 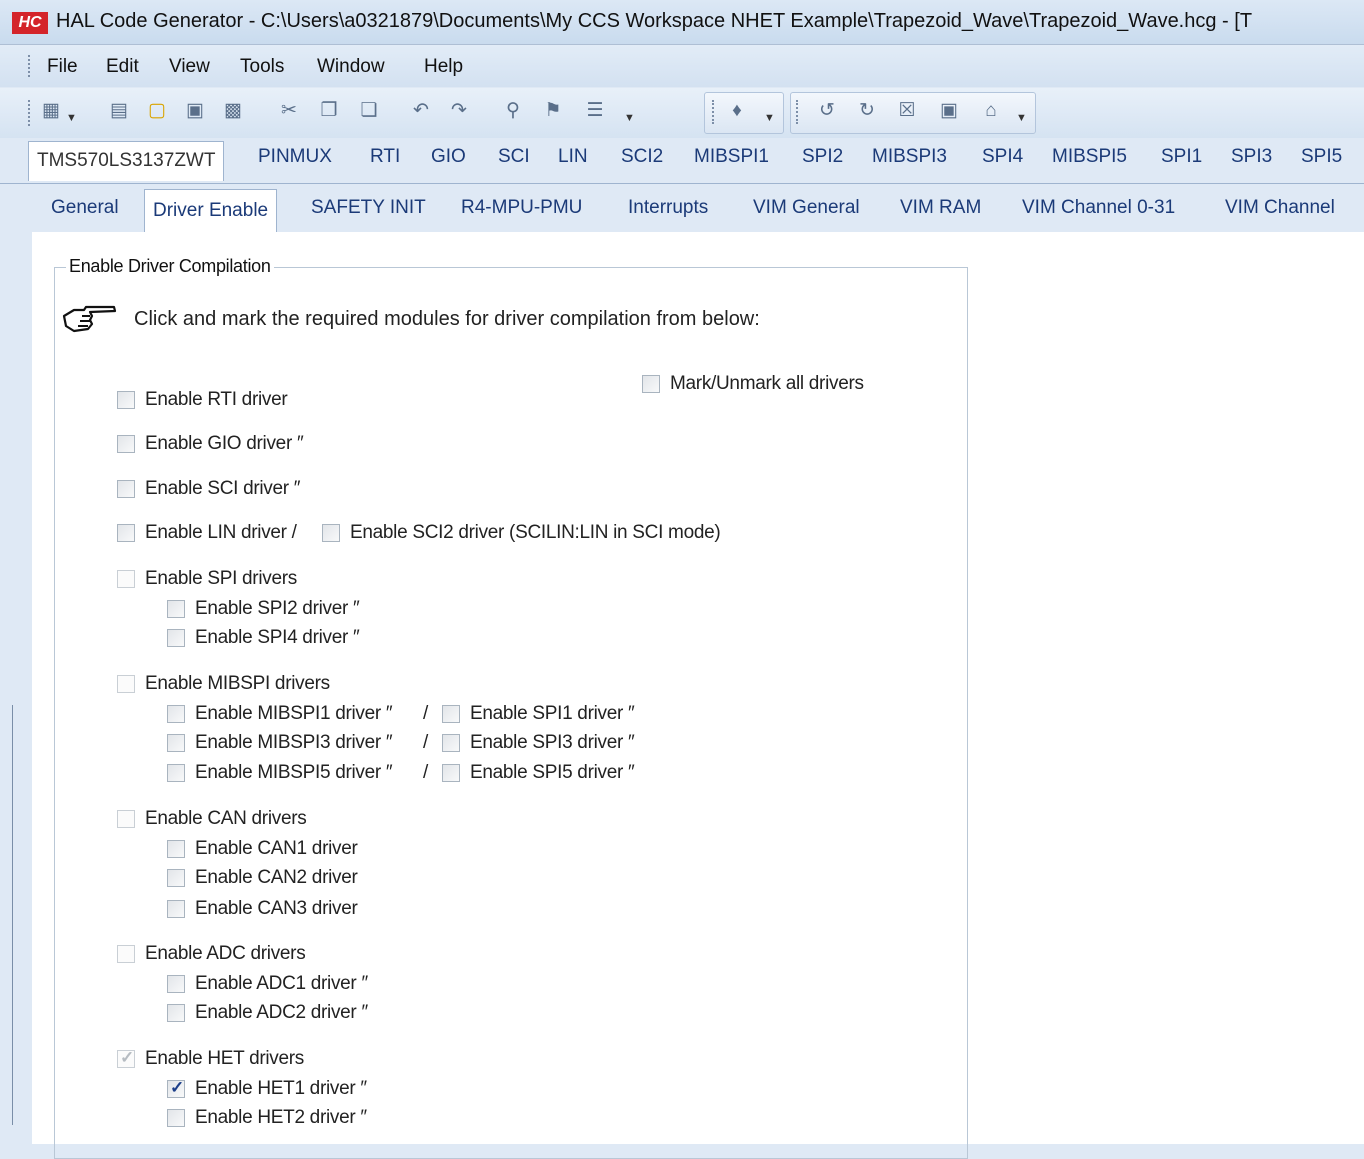 I want to click on tab-mibspi1: MIBSPI1, so click(x=731, y=157).